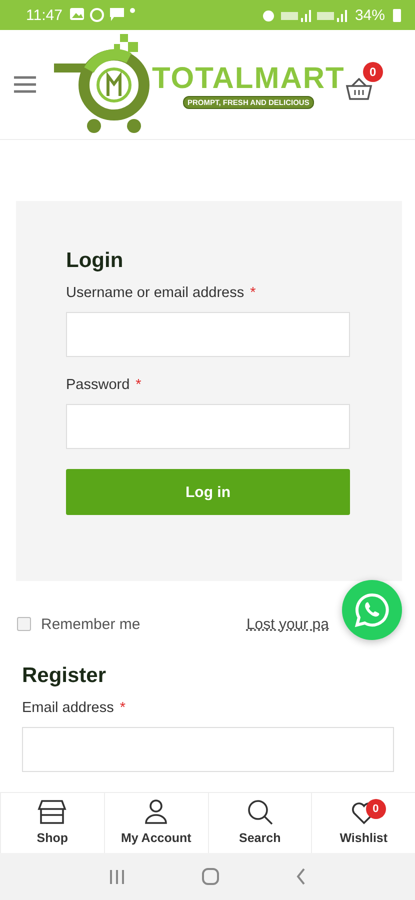 This screenshot has height=900, width=415. Describe the element at coordinates (25, 84) in the screenshot. I see `menu-icon` at that location.